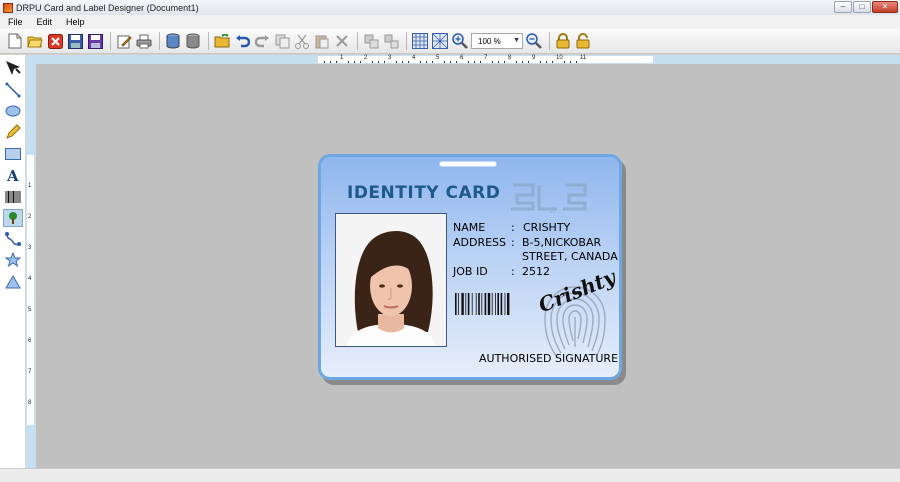  I want to click on folder-button, so click(222, 41).